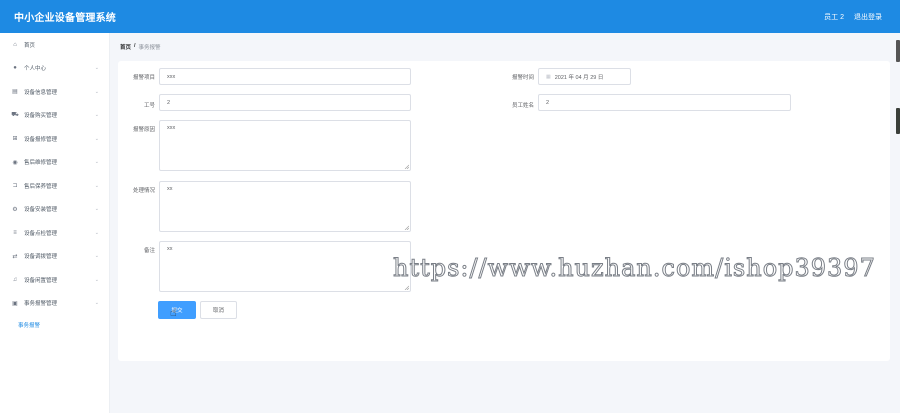 Image resolution: width=900 pixels, height=413 pixels. What do you see at coordinates (15, 303) in the screenshot?
I see `alarm-icon: ▣` at bounding box center [15, 303].